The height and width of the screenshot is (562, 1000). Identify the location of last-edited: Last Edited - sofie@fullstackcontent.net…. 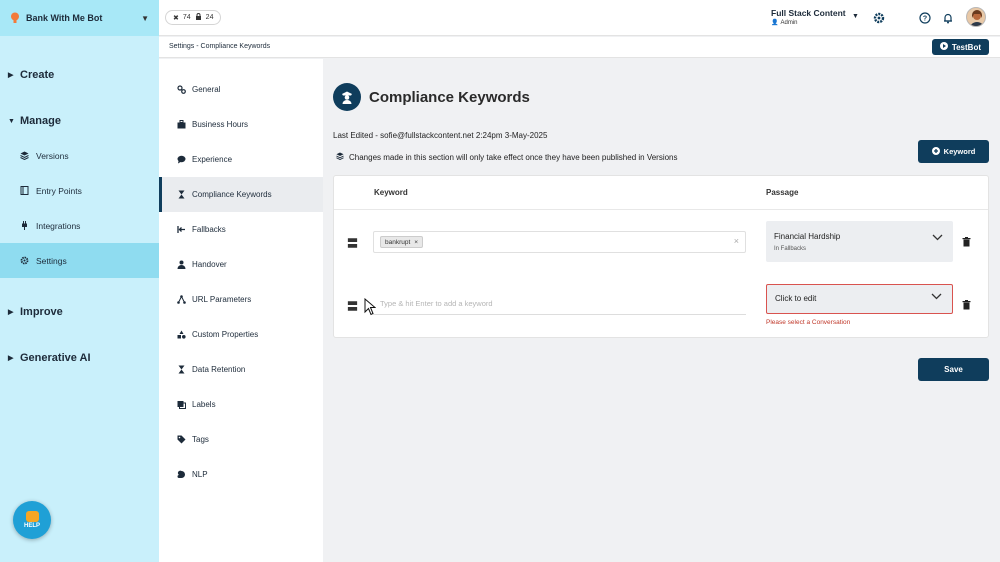
(440, 135).